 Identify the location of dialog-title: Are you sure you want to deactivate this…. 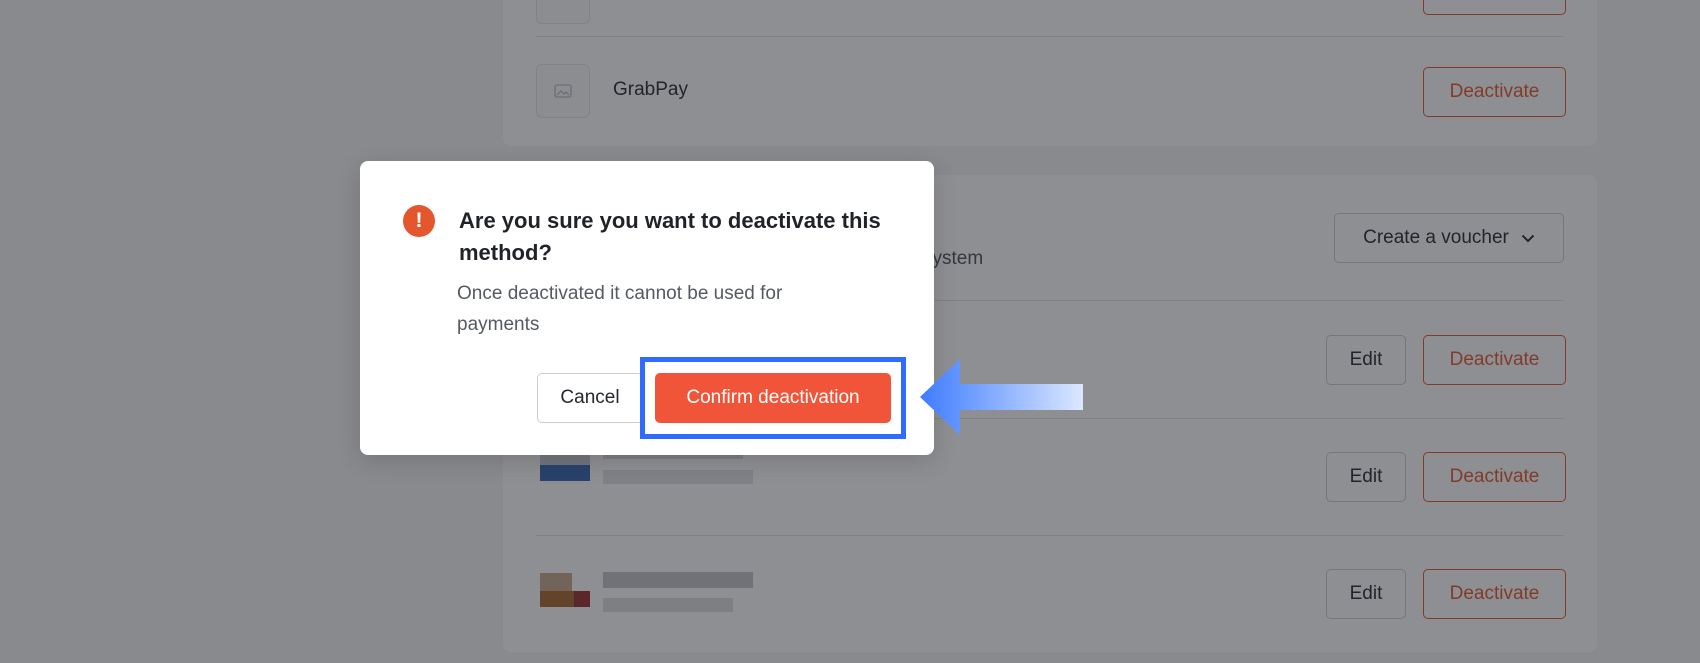
(670, 236).